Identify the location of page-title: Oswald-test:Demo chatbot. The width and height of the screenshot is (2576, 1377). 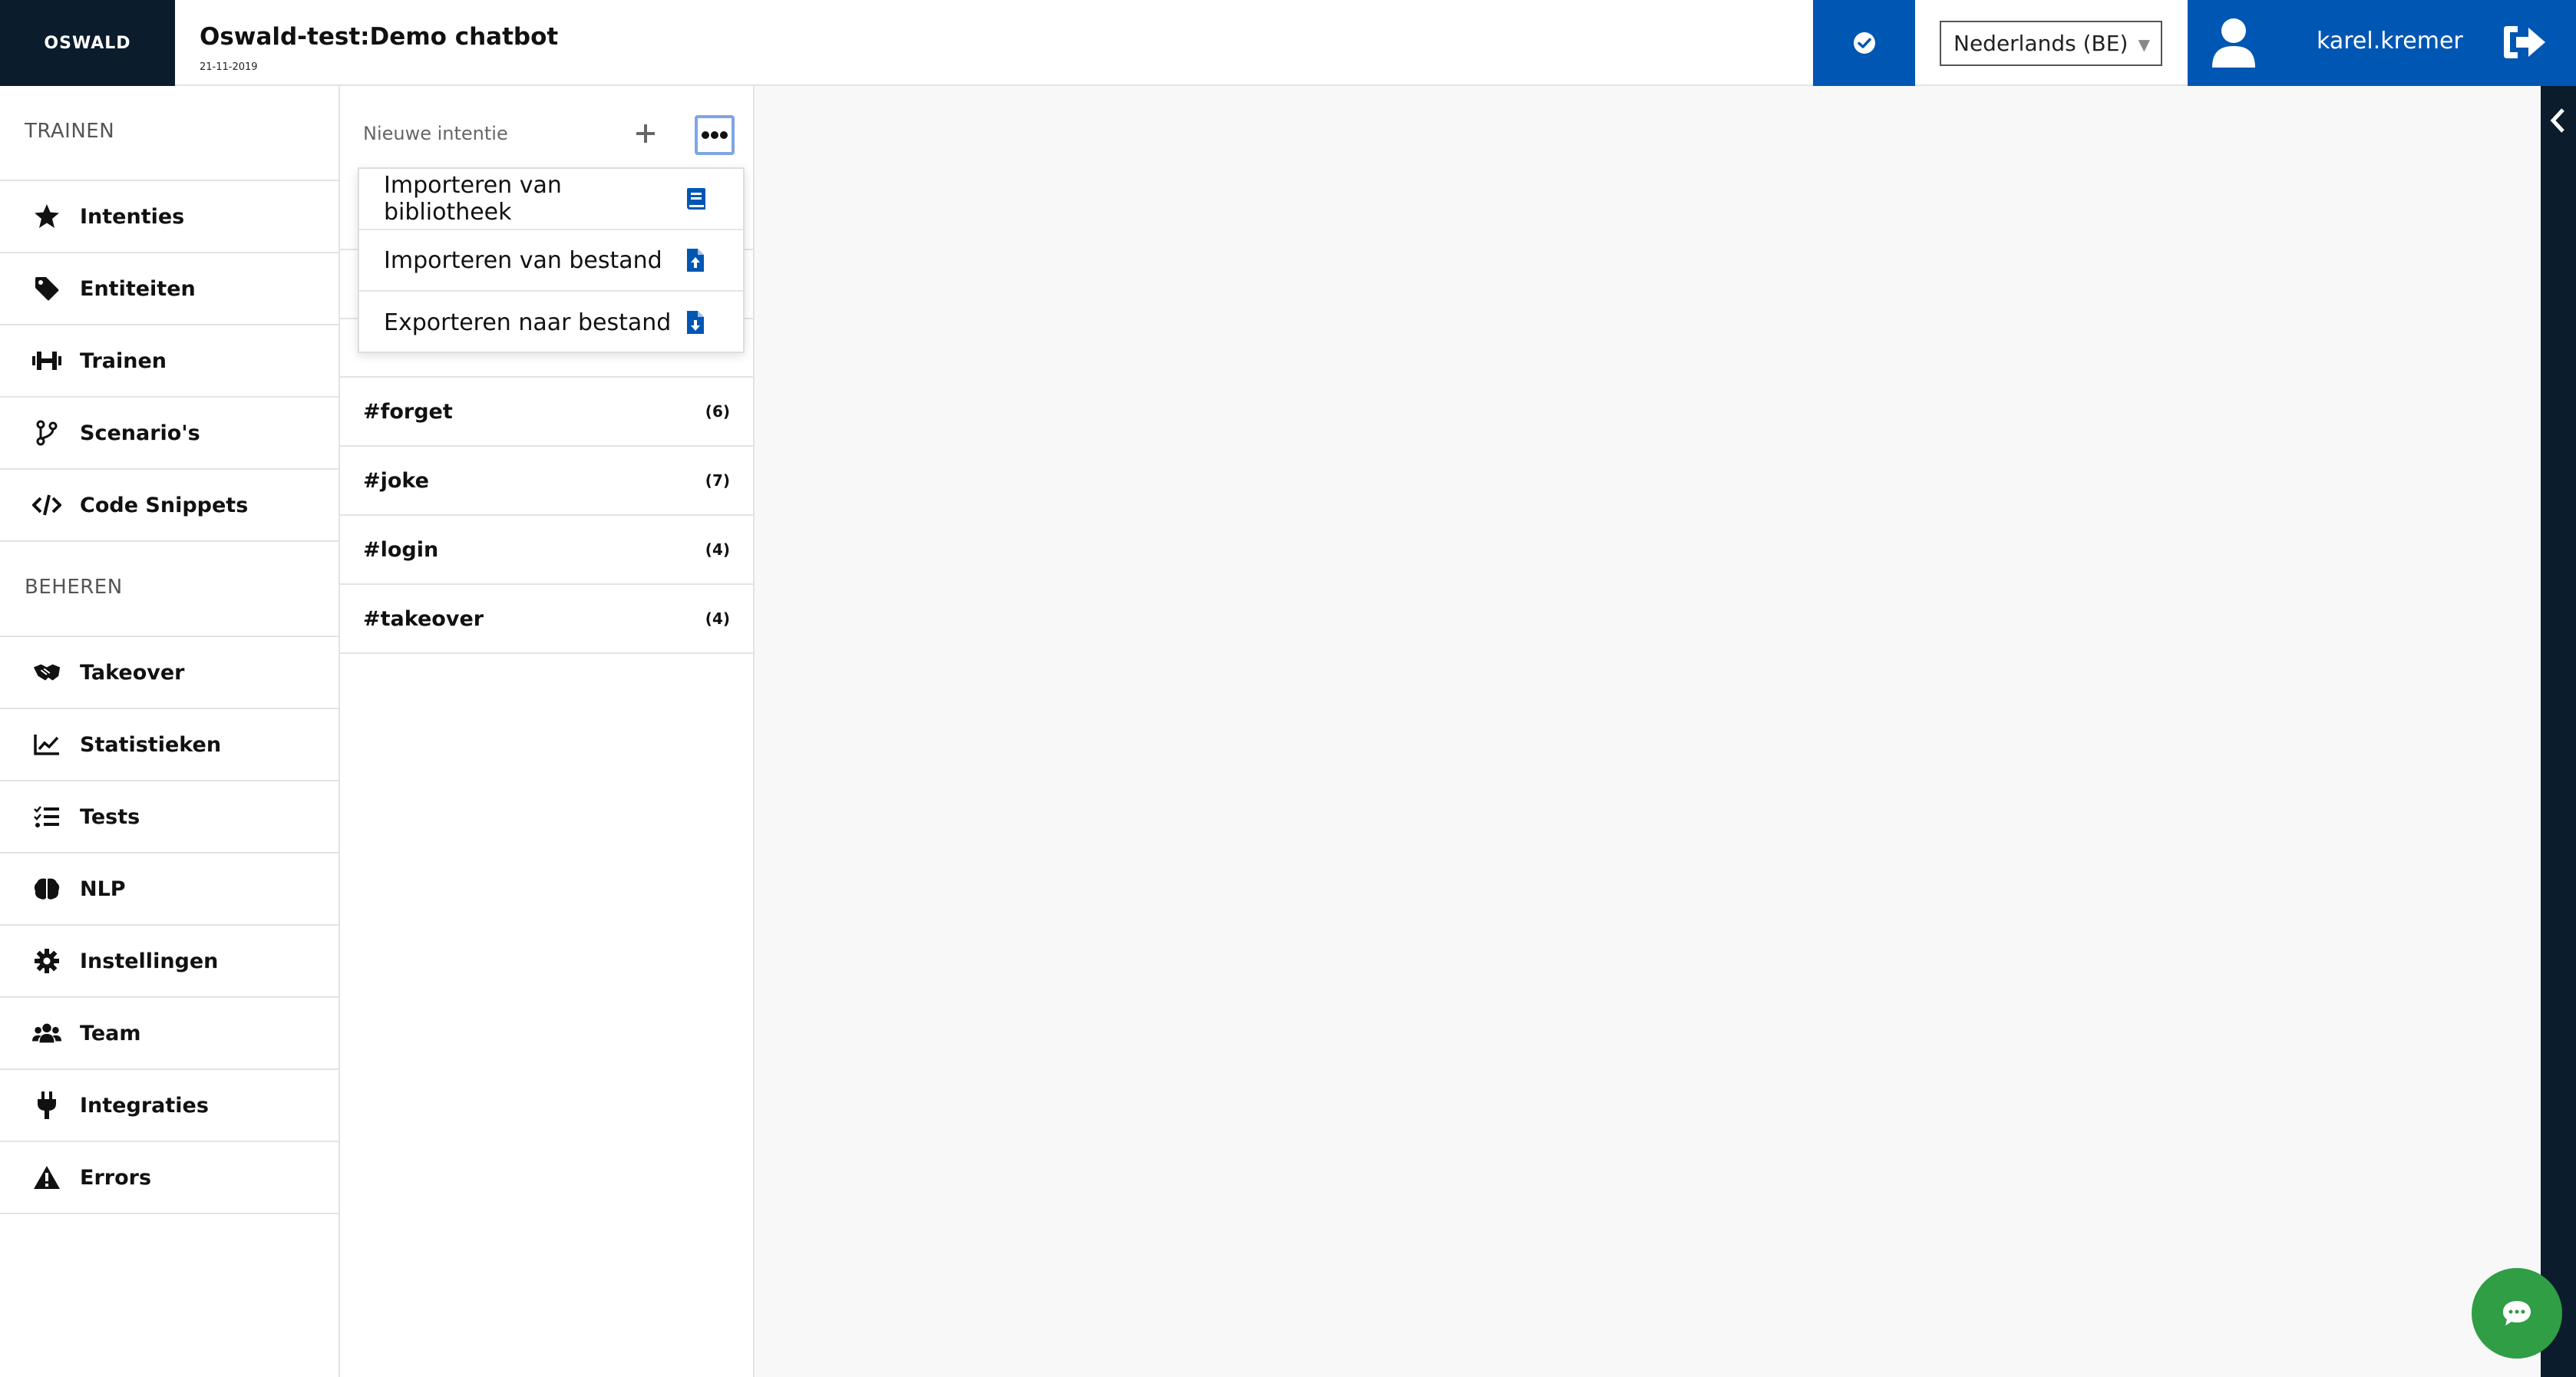
(379, 37).